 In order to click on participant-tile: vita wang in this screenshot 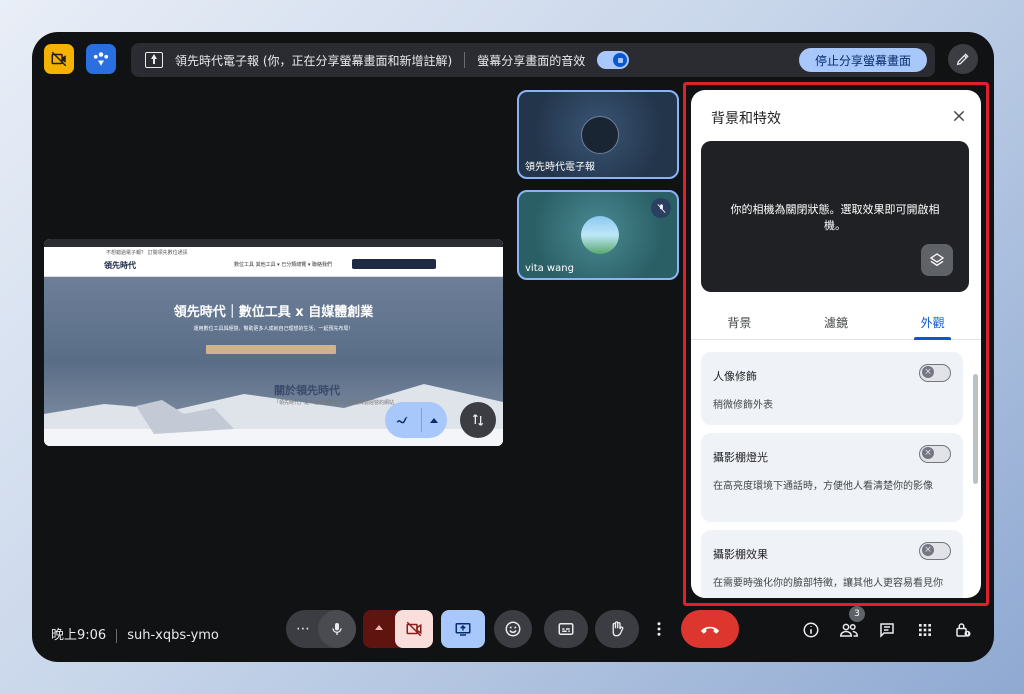, I will do `click(598, 235)`.